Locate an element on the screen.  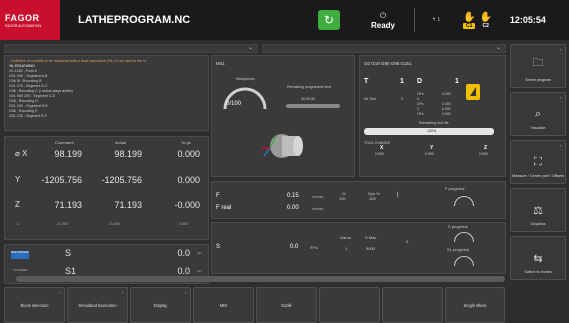
part-3d-icon is located at coordinates (282, 146).